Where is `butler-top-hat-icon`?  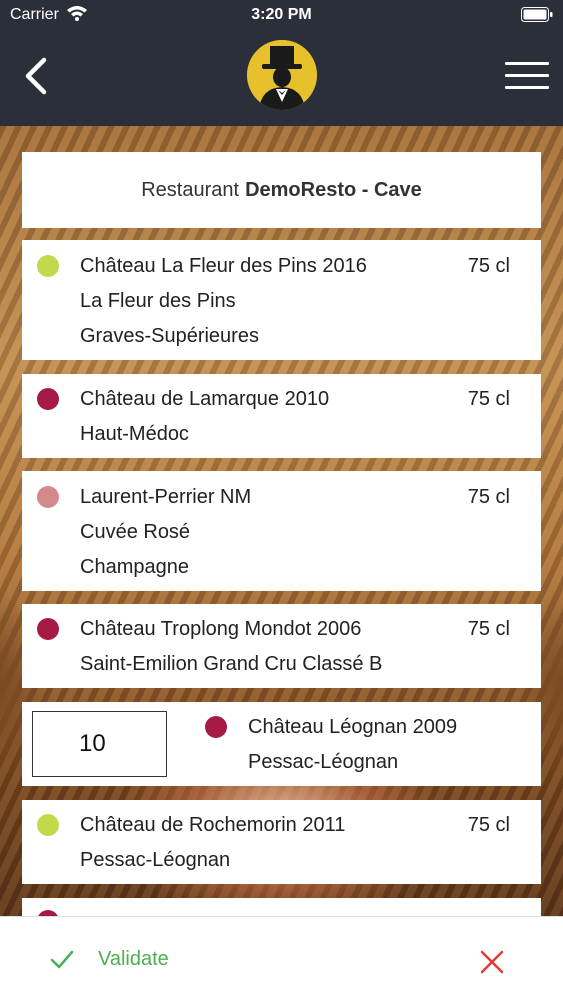
butler-top-hat-icon is located at coordinates (282, 75).